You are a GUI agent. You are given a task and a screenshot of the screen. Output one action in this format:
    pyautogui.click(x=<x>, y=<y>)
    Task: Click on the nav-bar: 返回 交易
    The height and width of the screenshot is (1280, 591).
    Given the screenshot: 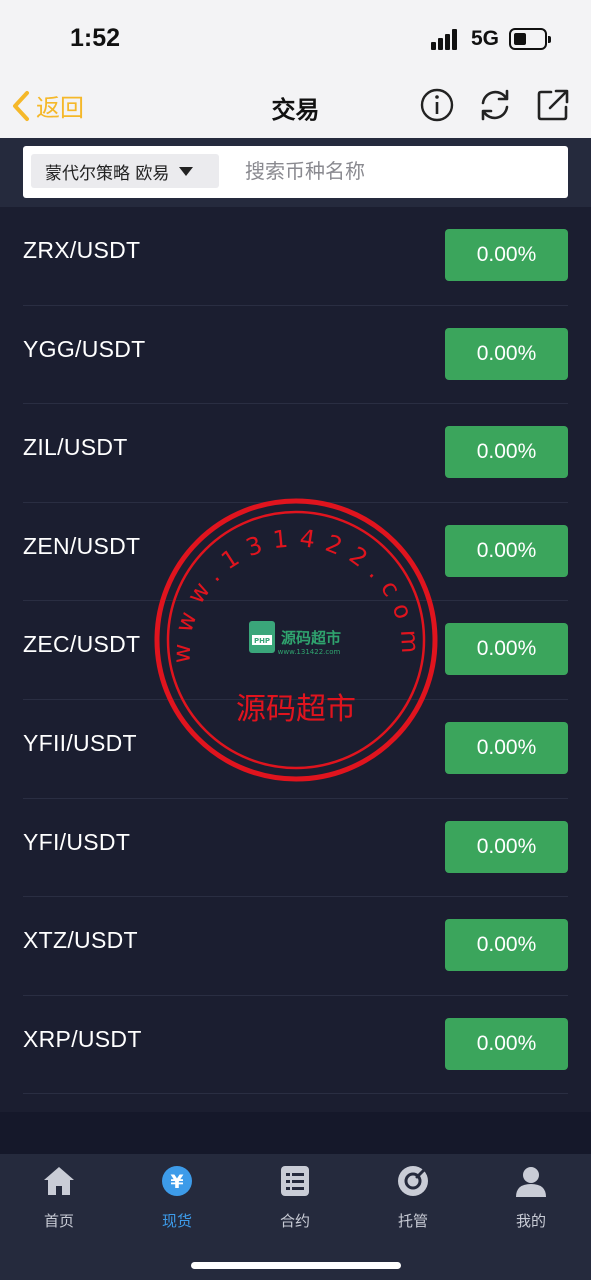 What is the action you would take?
    pyautogui.click(x=295, y=107)
    